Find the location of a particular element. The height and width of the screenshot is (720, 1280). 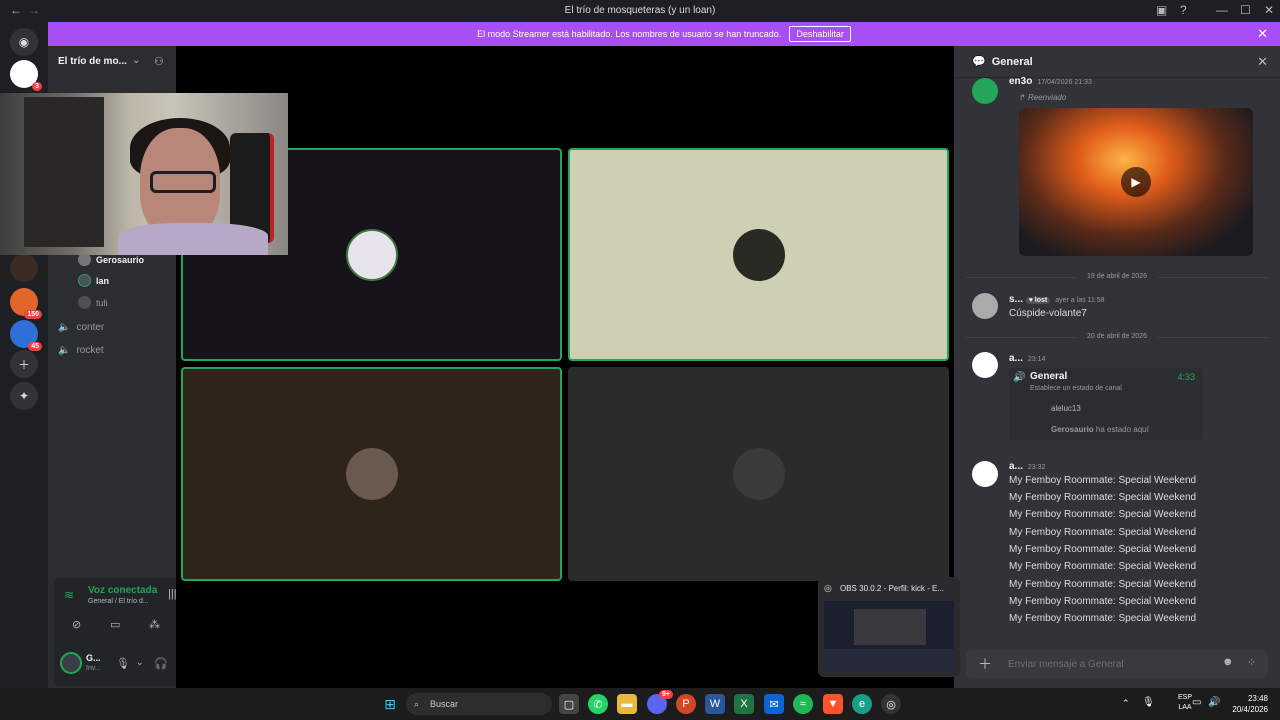

camera-off-icon: ⊘ is located at coordinates (76, 624).